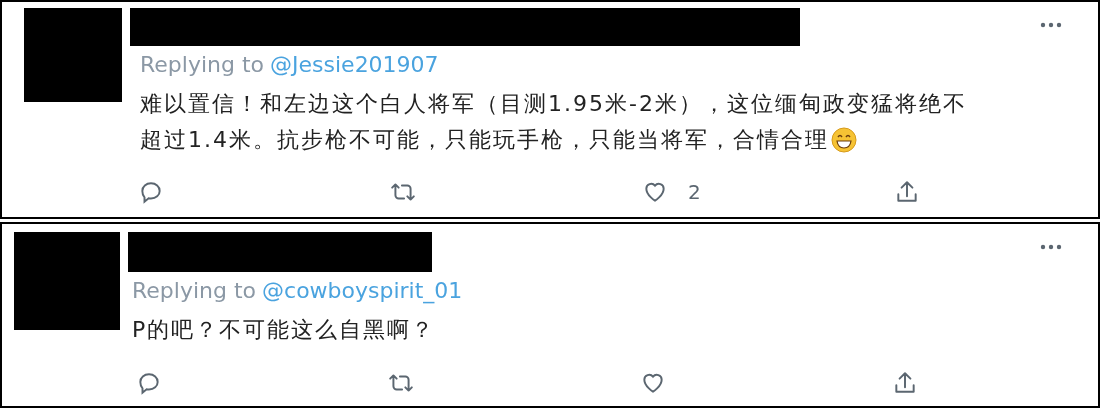 The height and width of the screenshot is (408, 1100). I want to click on mention-link: @cowboyspirit_01, so click(362, 291).